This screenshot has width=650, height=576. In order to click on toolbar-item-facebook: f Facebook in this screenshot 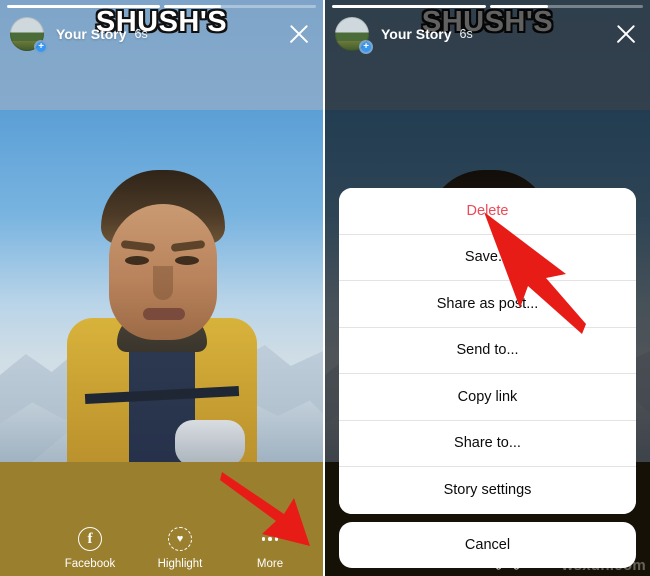, I will do `click(90, 548)`.